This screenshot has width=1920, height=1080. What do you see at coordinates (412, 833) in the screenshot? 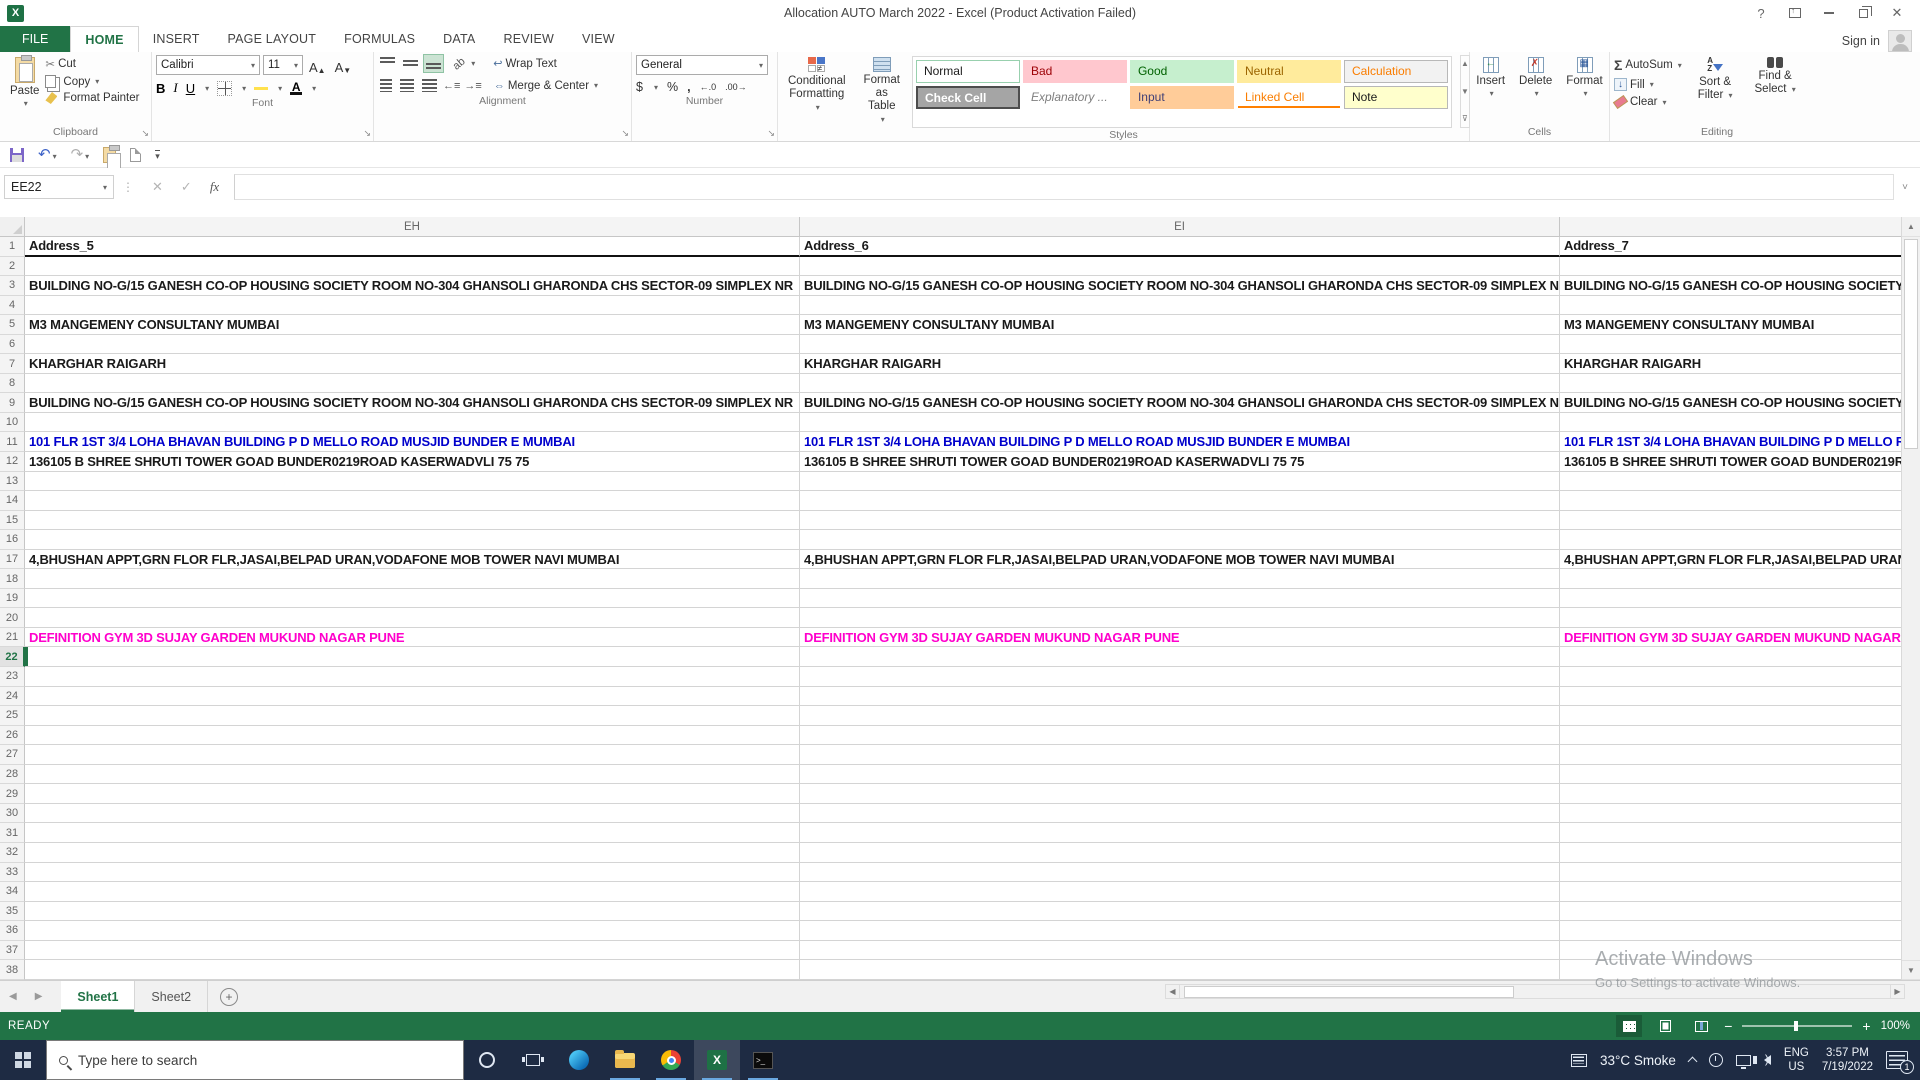
I see `cell-r31c0` at bounding box center [412, 833].